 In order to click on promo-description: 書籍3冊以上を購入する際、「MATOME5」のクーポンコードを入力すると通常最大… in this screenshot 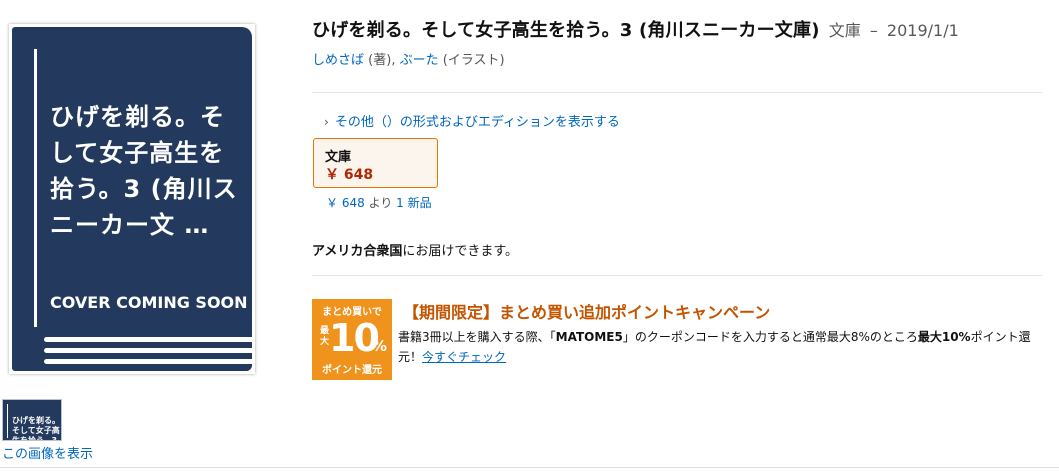, I will do `click(714, 347)`.